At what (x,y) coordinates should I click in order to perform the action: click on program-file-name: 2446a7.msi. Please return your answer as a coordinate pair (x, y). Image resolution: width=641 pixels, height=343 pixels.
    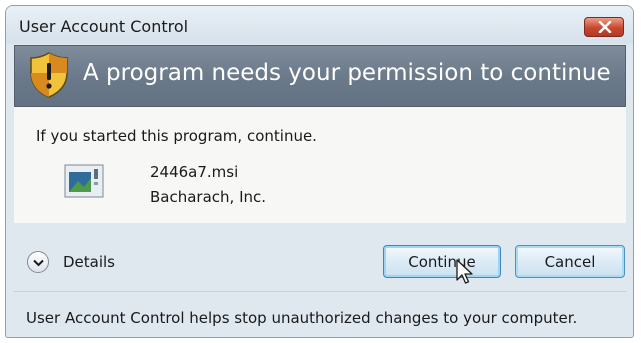
    Looking at the image, I should click on (194, 172).